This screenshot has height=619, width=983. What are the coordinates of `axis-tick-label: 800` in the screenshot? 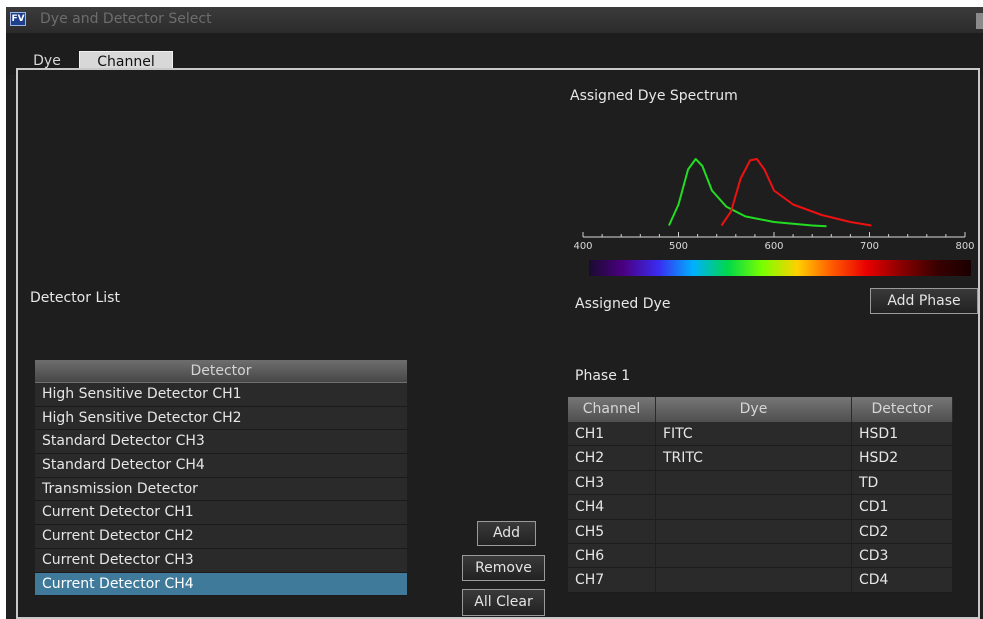 It's located at (964, 246).